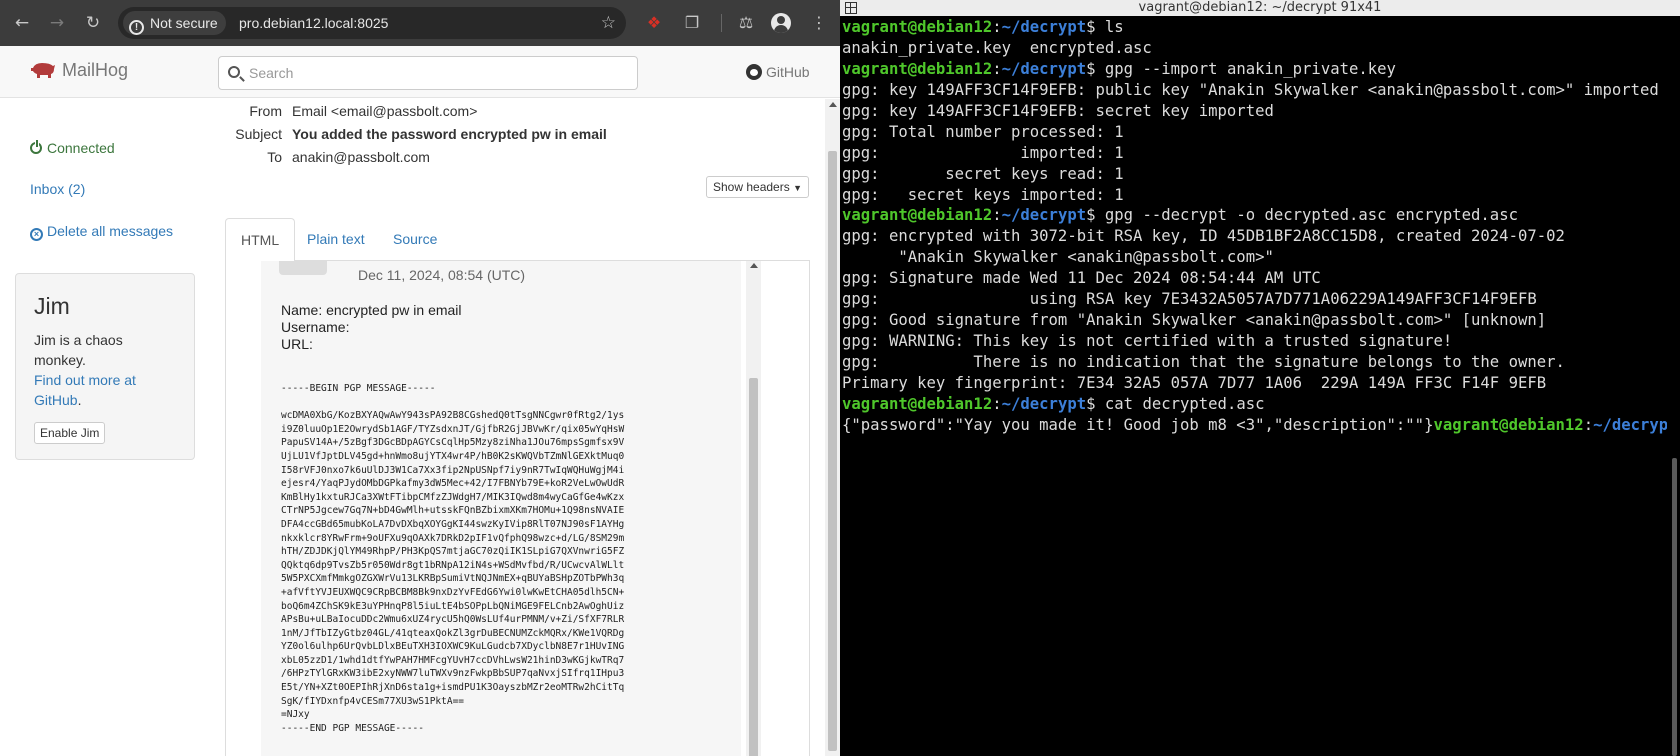  I want to click on resource-url: URL:, so click(297, 344).